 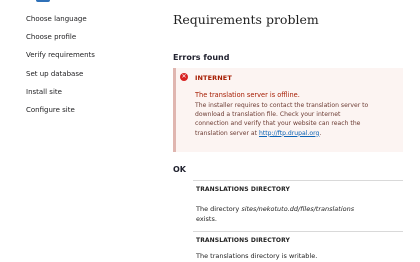 I want to click on step-choose-language: Choose language, so click(x=86, y=19).